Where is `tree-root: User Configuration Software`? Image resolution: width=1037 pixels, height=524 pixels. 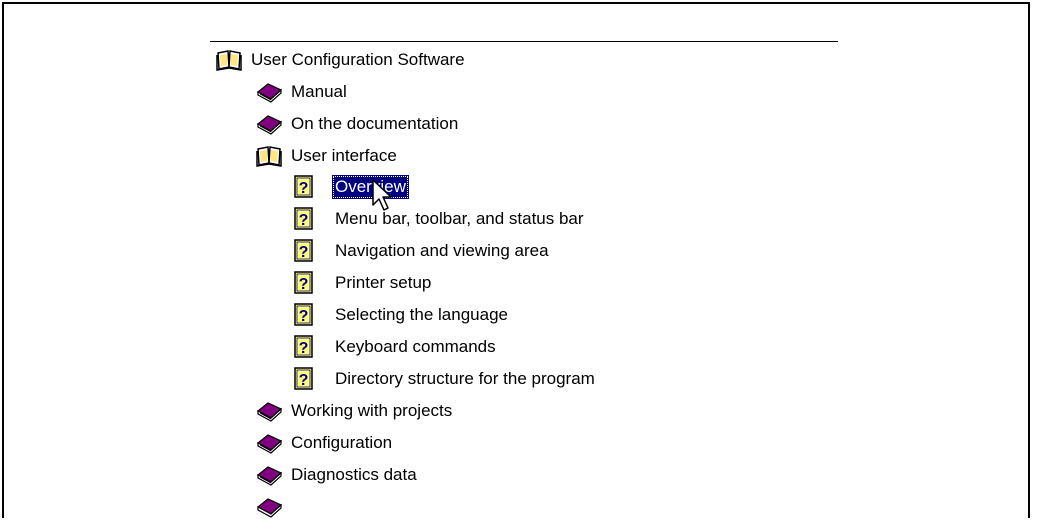 tree-root: User Configuration Software is located at coordinates (342, 60).